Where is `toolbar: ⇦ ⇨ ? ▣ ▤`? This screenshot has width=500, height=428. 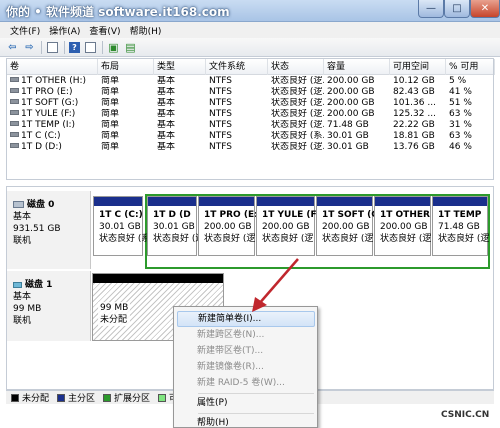
toolbar: ⇦ ⇨ ? ▣ ▤ is located at coordinates (250, 47).